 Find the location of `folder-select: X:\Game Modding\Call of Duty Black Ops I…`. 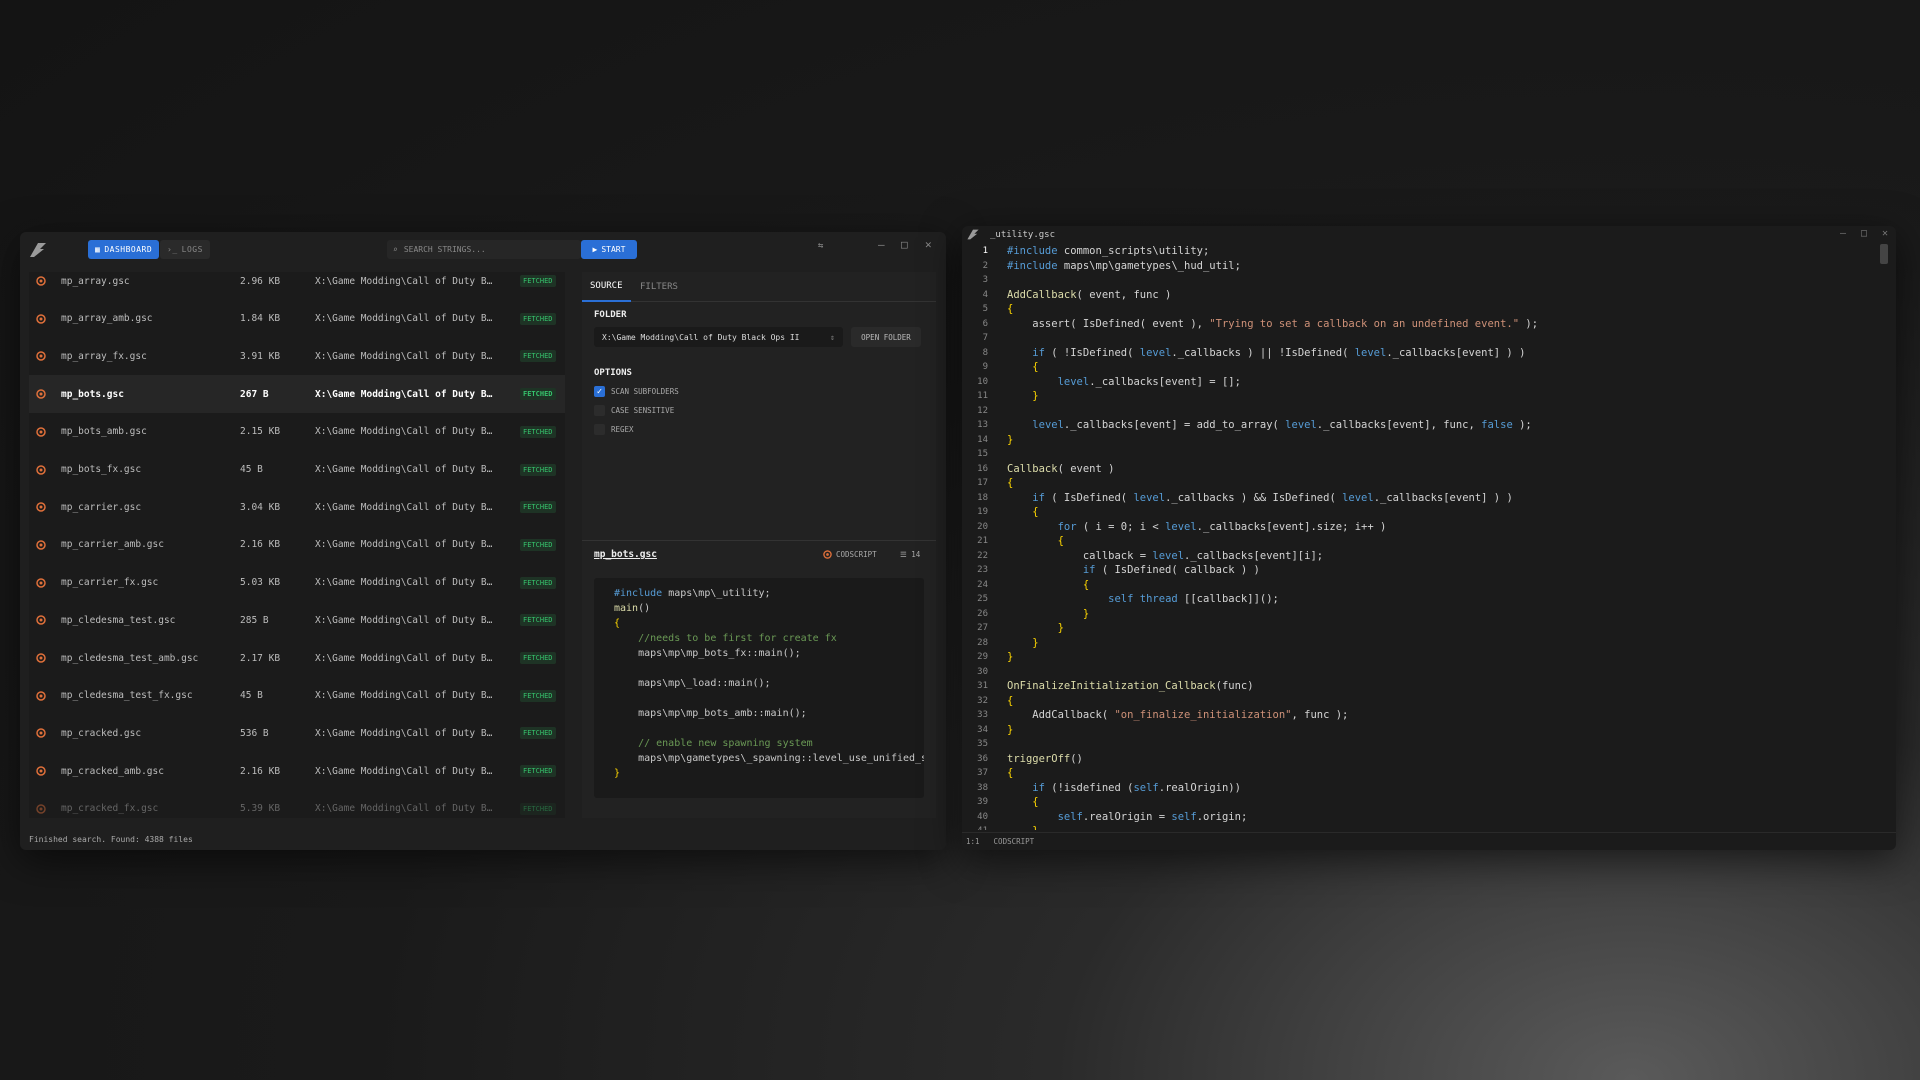

folder-select: X:\Game Modding\Call of Duty Black Ops I… is located at coordinates (718, 337).